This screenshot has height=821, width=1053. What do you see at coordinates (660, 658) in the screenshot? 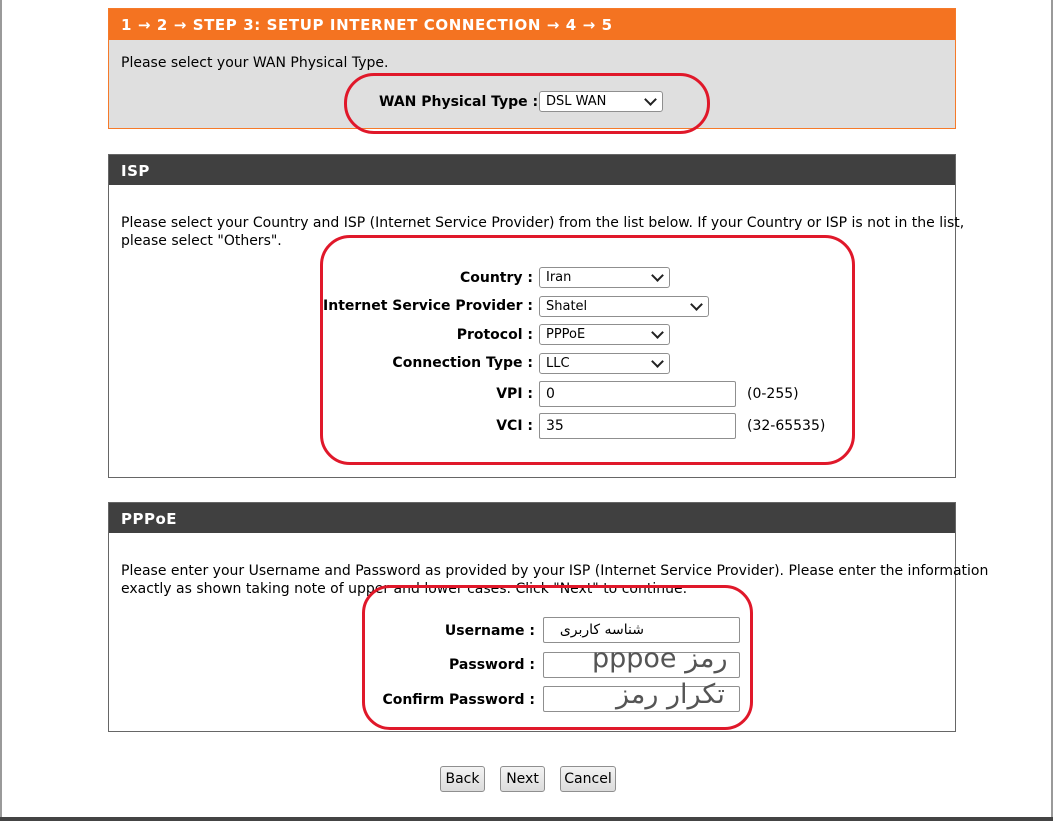
I see `password-annotation-text: رمز pppoe` at bounding box center [660, 658].